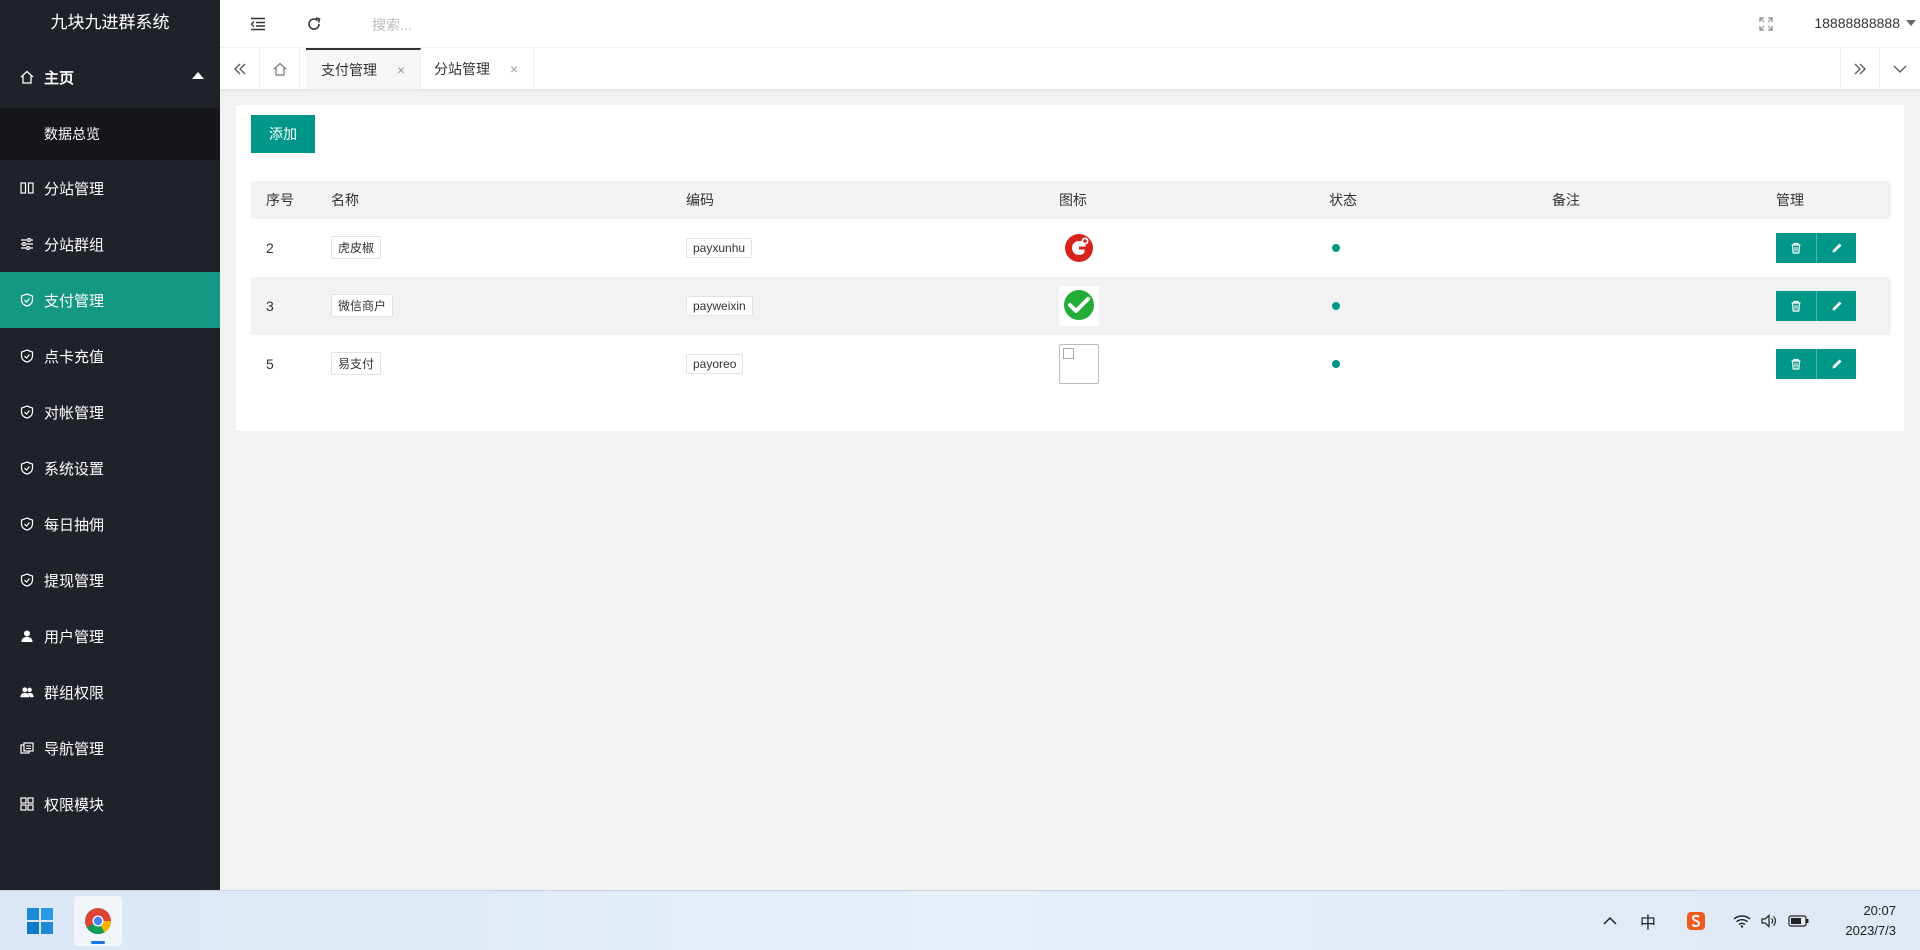 This screenshot has height=950, width=1920. What do you see at coordinates (198, 75) in the screenshot?
I see `collapse-arrow-icon` at bounding box center [198, 75].